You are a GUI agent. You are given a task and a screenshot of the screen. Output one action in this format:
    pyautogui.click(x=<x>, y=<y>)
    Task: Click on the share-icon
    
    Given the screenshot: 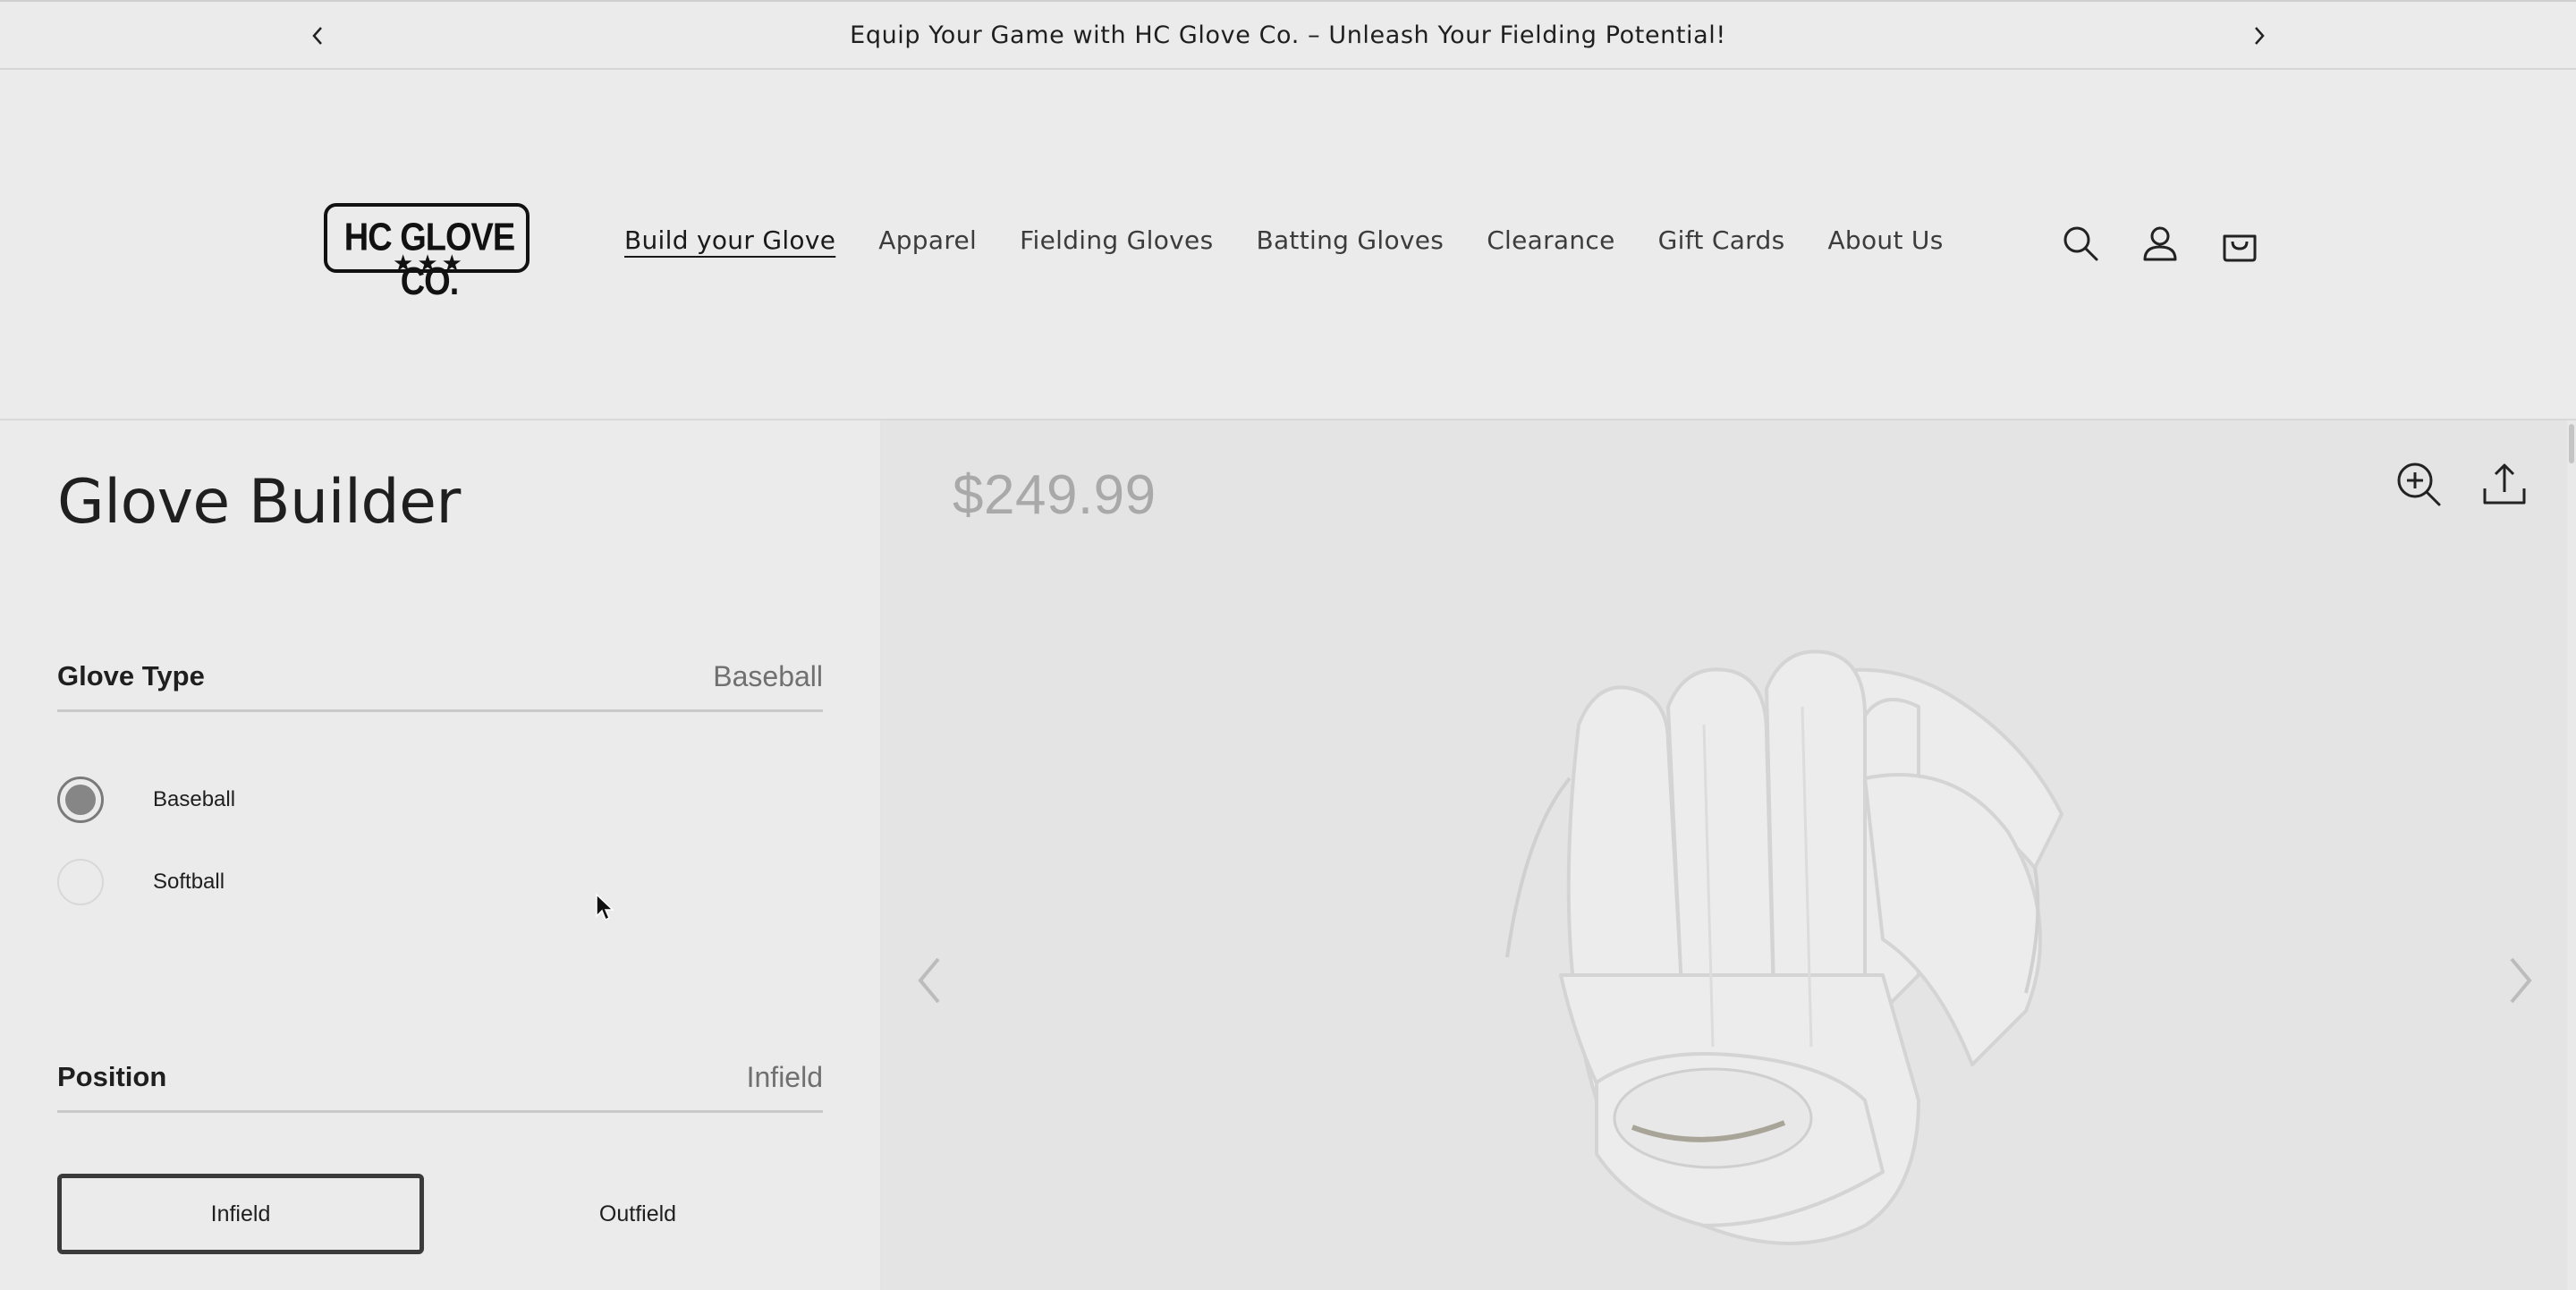 What is the action you would take?
    pyautogui.click(x=2504, y=485)
    